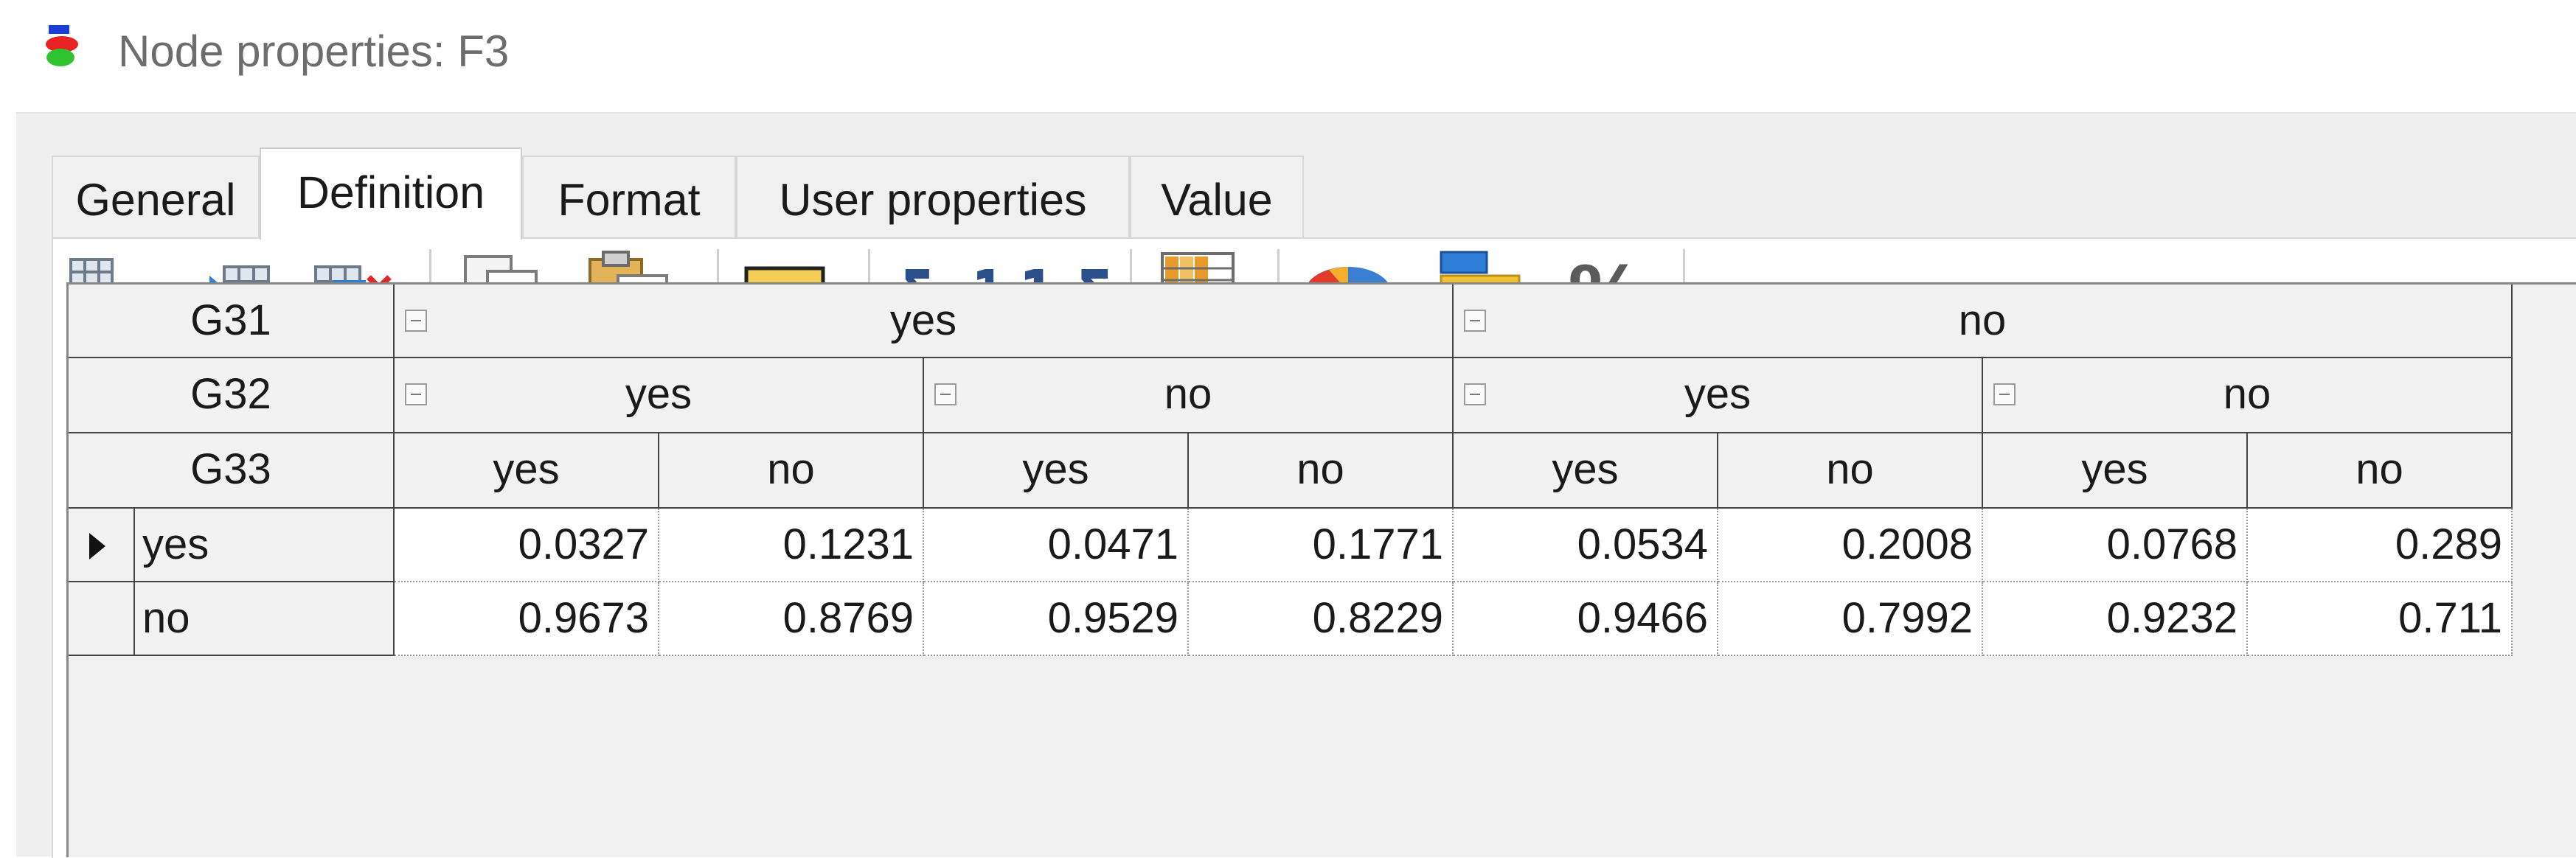 The height and width of the screenshot is (858, 2576). What do you see at coordinates (1586, 619) in the screenshot?
I see `probability-cell: 0.9466` at bounding box center [1586, 619].